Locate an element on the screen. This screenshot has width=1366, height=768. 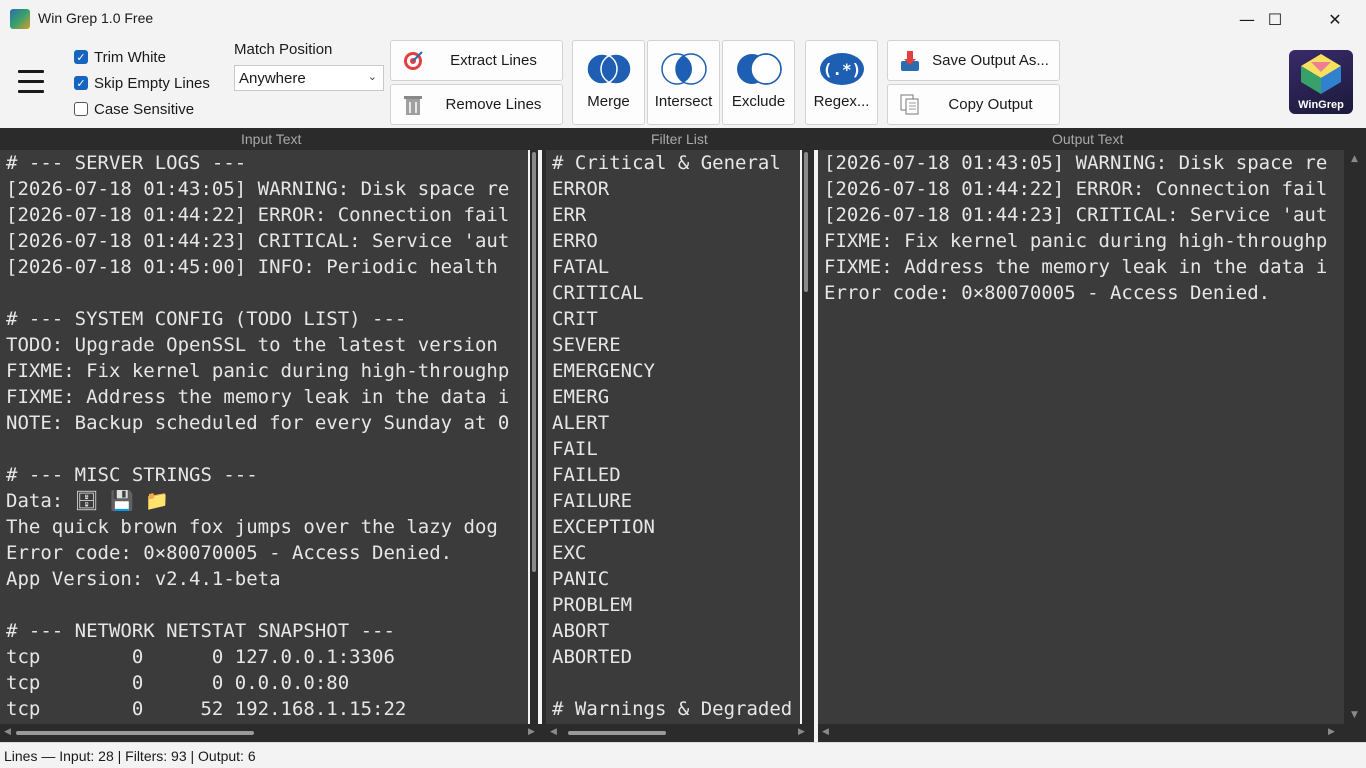
intersect-label: Intersect is located at coordinates (683, 101).